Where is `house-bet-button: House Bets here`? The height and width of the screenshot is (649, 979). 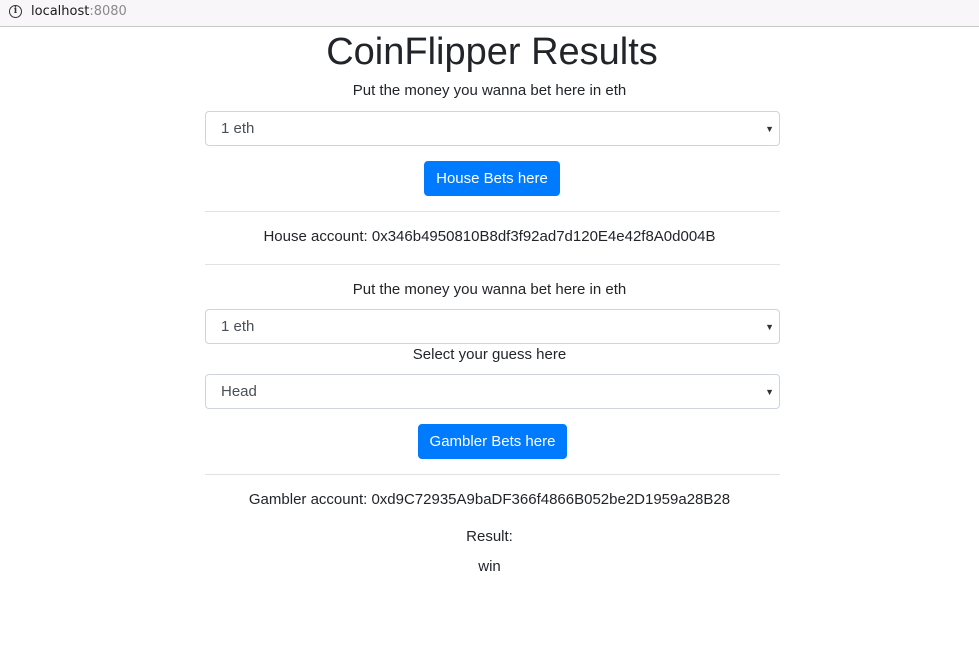
house-bet-button: House Bets here is located at coordinates (492, 178).